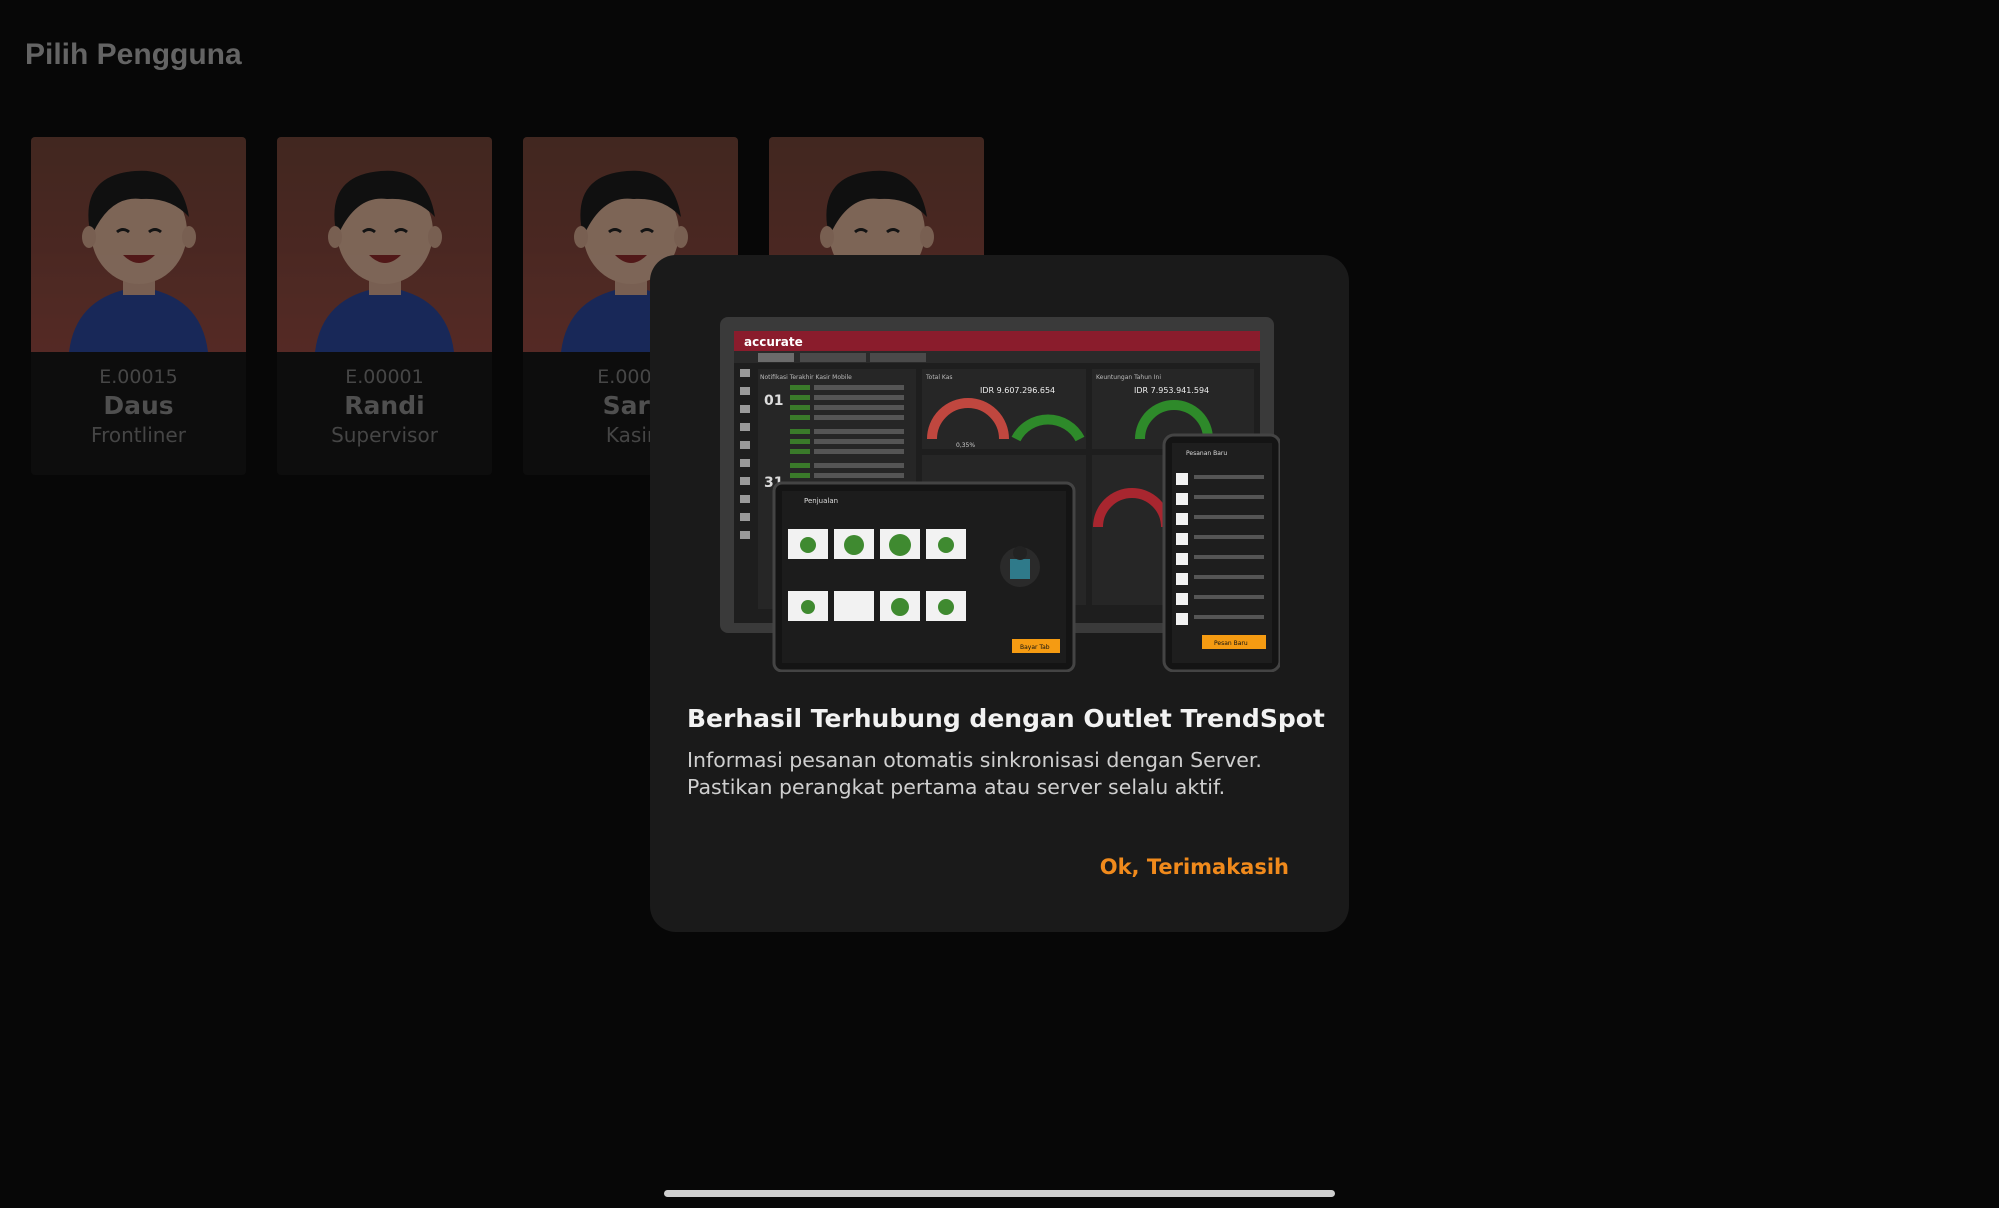 The image size is (1999, 1208). I want to click on ok-button: Ok, Terimakasih, so click(1194, 867).